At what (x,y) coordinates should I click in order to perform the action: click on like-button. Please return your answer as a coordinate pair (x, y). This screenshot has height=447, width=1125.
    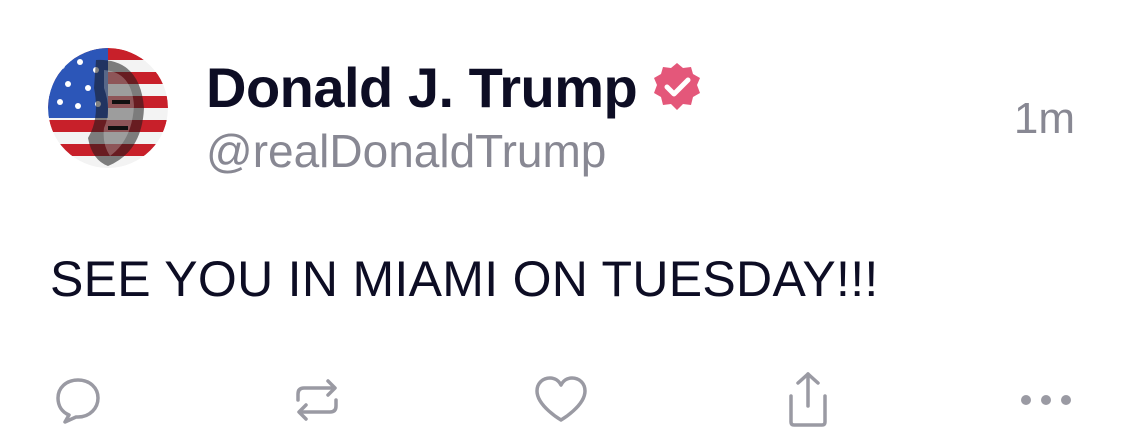
    Looking at the image, I should click on (561, 400).